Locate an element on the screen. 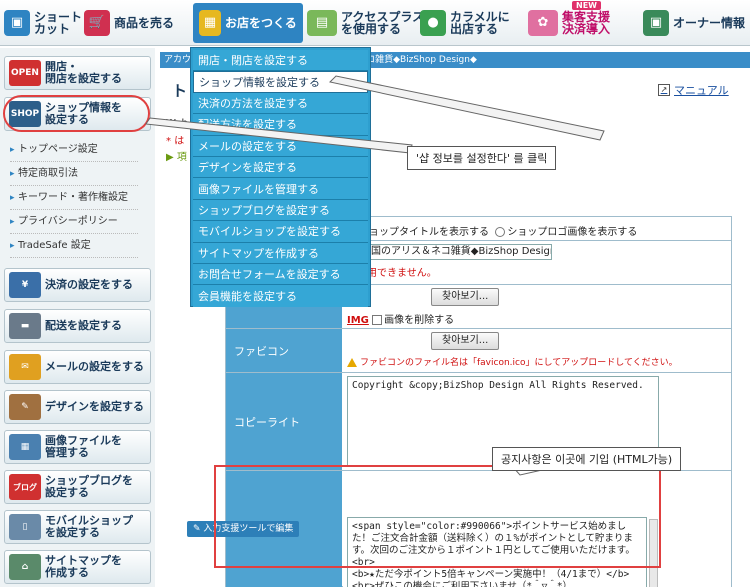  row-value: 찾아보기... IMG 画像を削除する is located at coordinates (537, 306).